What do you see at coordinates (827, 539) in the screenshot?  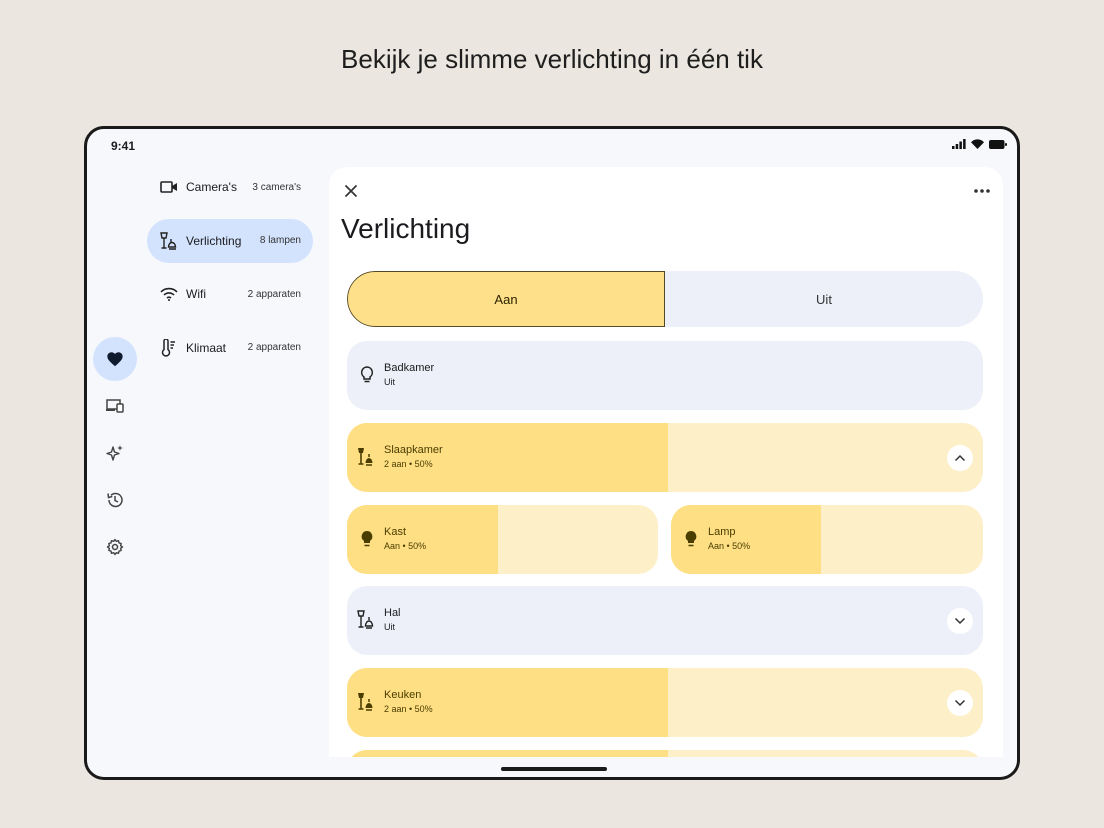 I see `light-tile-lamp: Lamp Aan • 50%` at bounding box center [827, 539].